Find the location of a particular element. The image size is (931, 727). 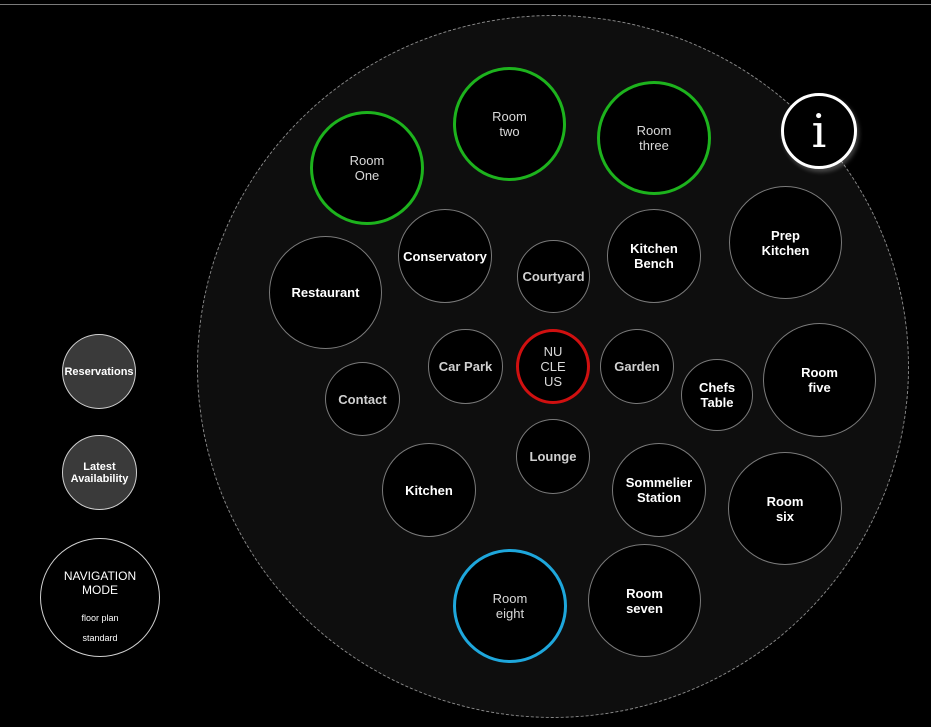

node-garden: Garden is located at coordinates (637, 366).